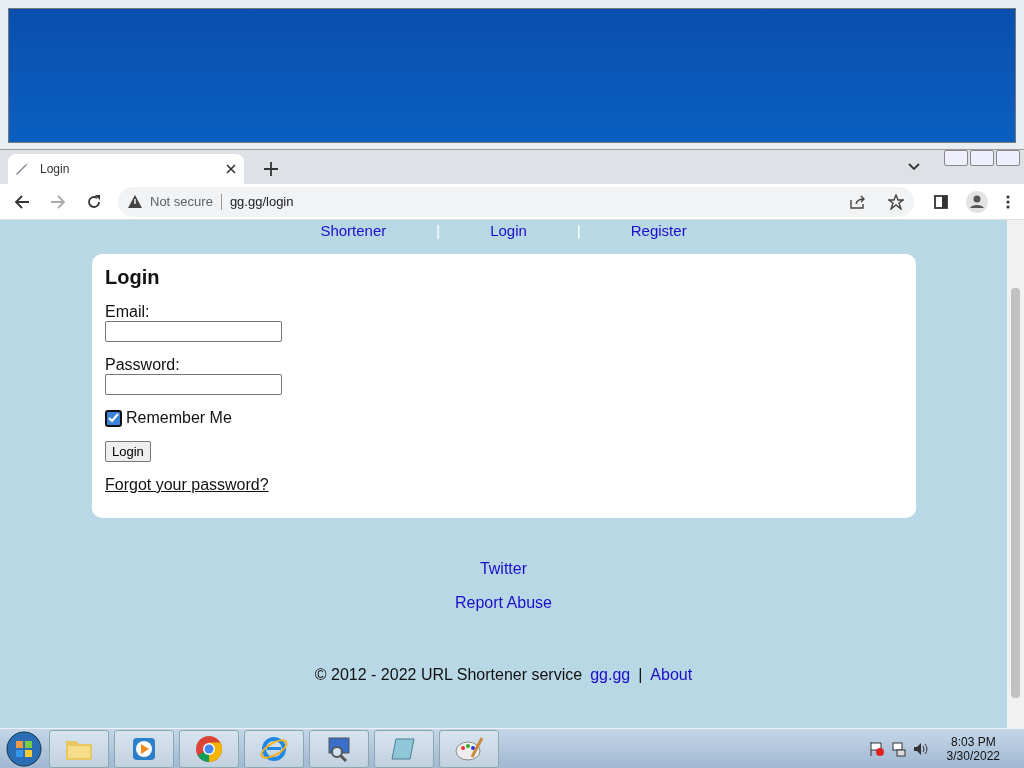  I want to click on security-label: Not secure, so click(181, 201).